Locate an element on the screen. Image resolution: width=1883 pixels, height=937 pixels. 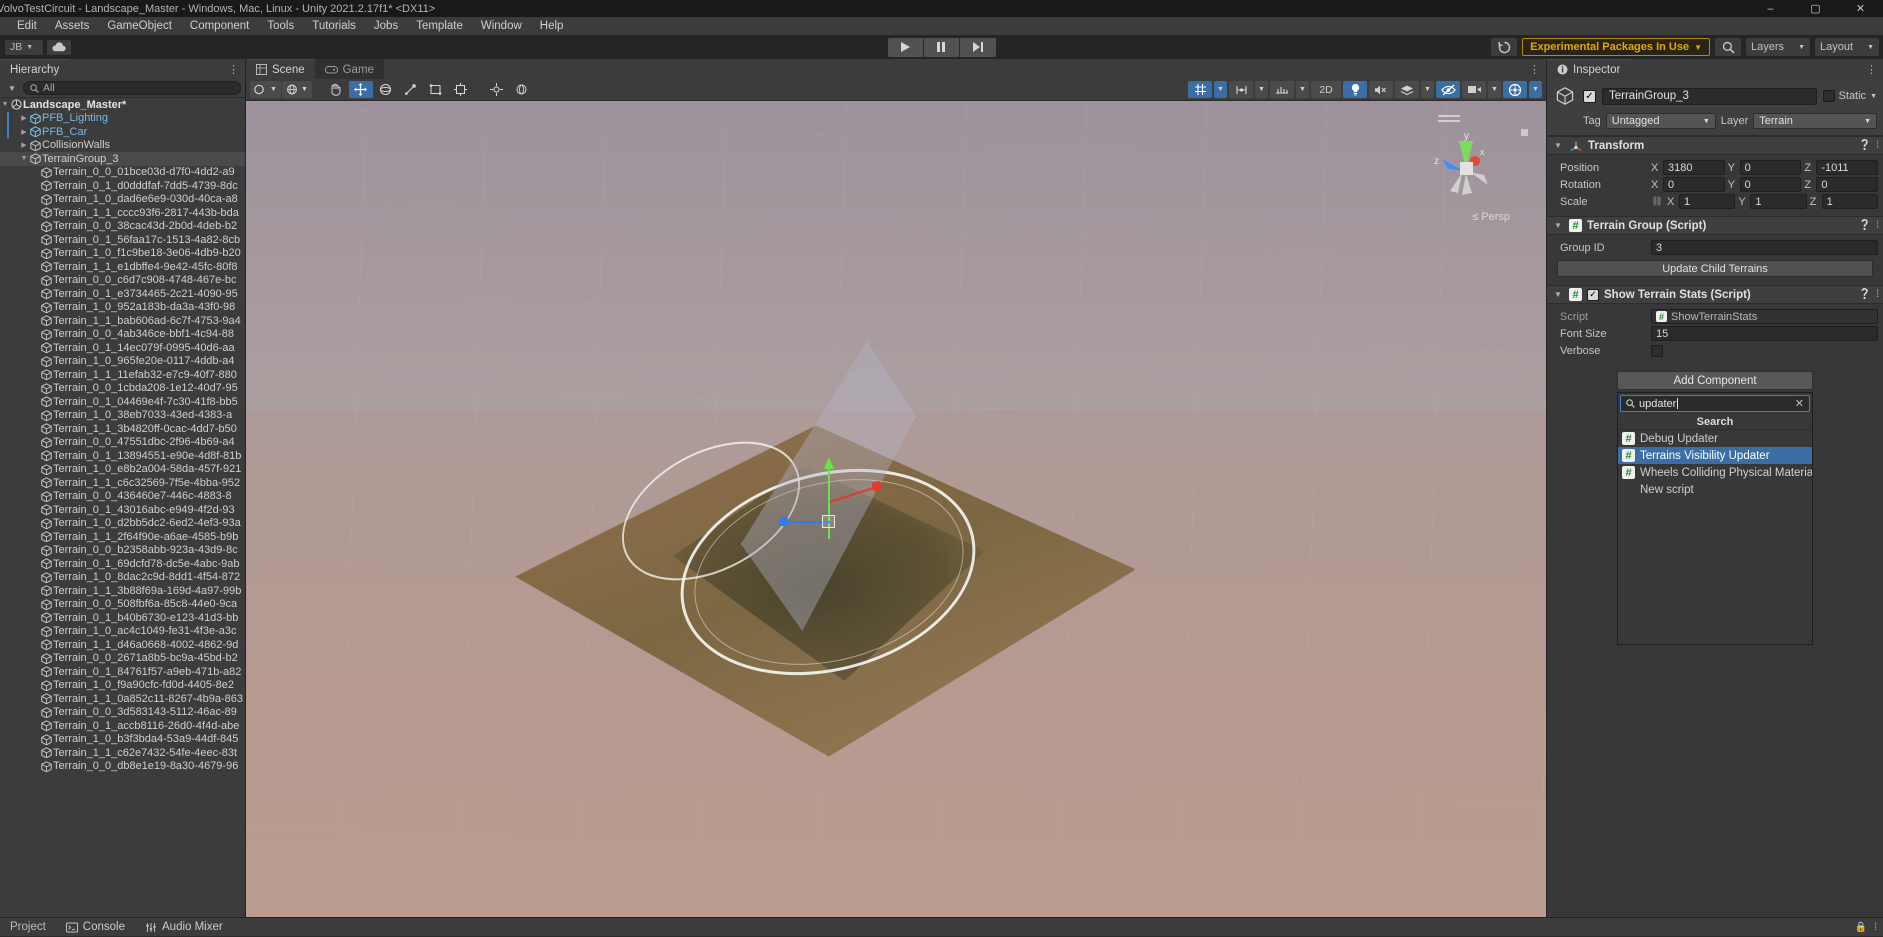
scale-y-field: Y 1 is located at coordinates (1772, 201).